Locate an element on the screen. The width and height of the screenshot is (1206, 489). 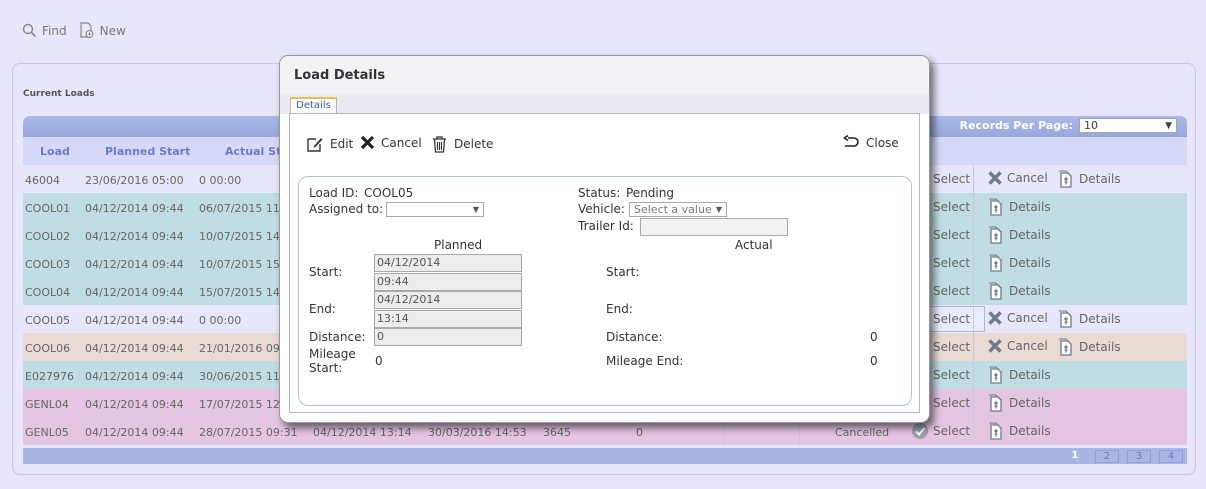
cell-actual-end: 30/03/2016 14:53 is located at coordinates (477, 432).